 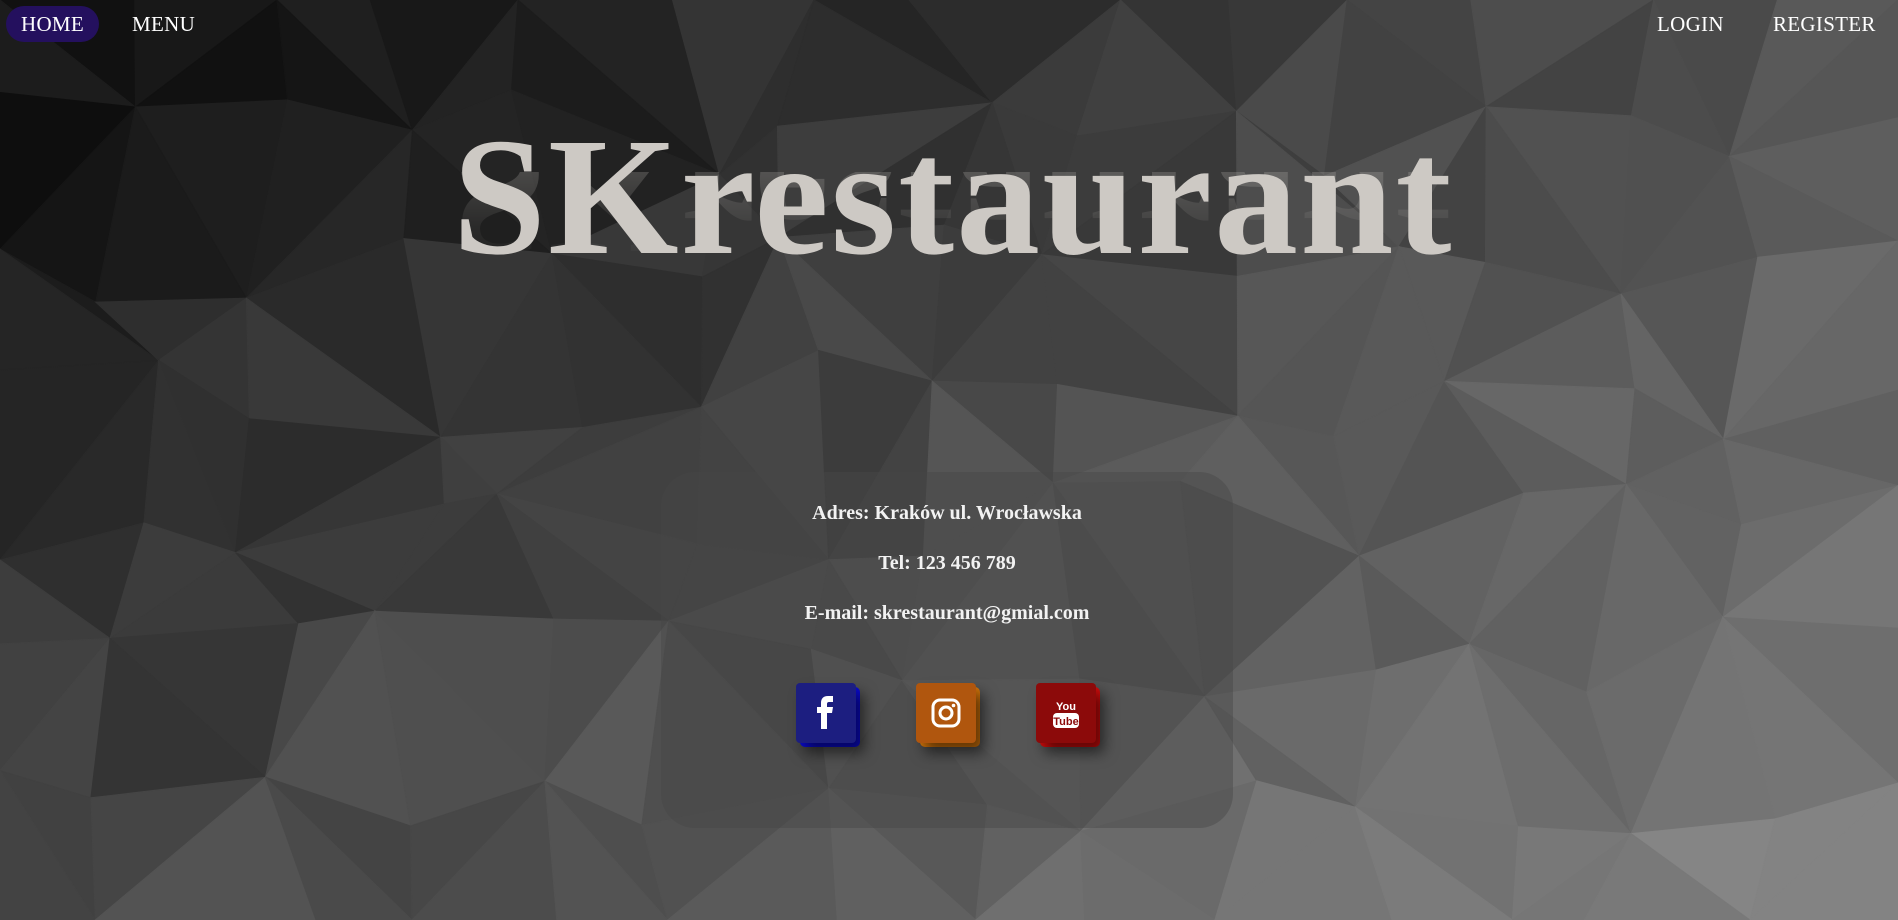 What do you see at coordinates (53, 24) in the screenshot?
I see `nav-home-link: HOME` at bounding box center [53, 24].